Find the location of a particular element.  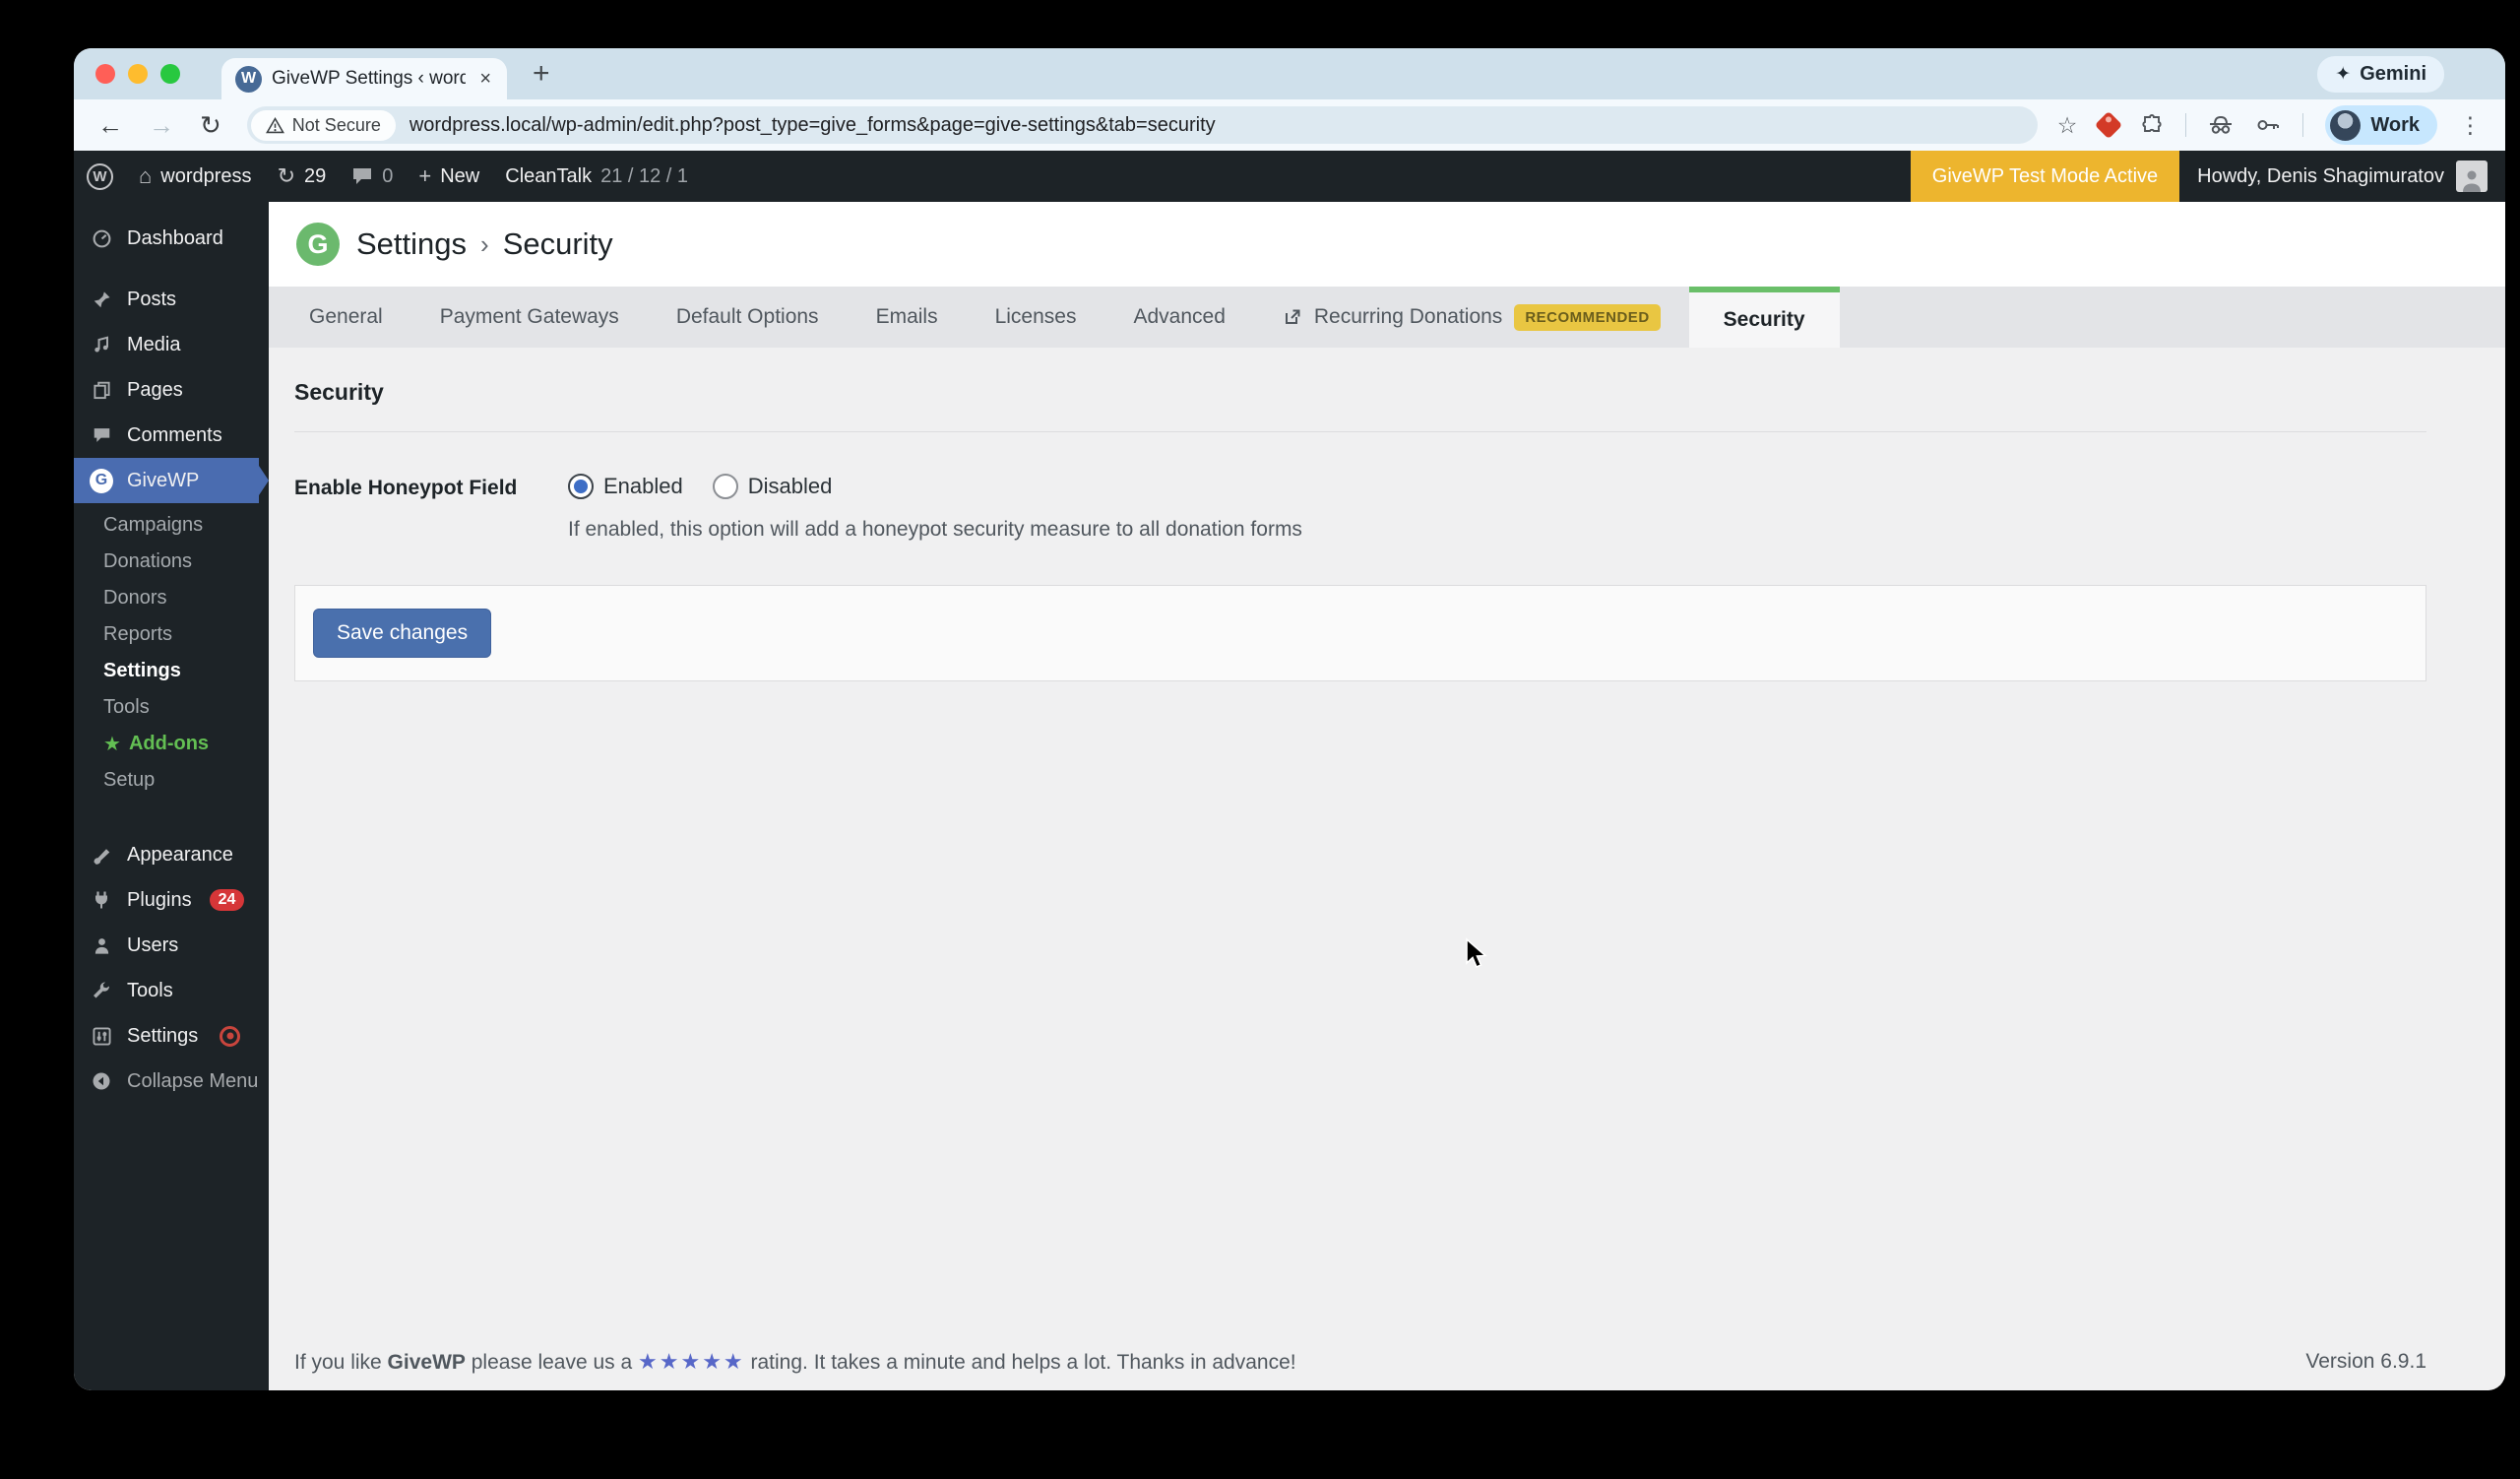

tab-recurring-donations: Recurring Donations RECOMMENDED is located at coordinates (1471, 317).